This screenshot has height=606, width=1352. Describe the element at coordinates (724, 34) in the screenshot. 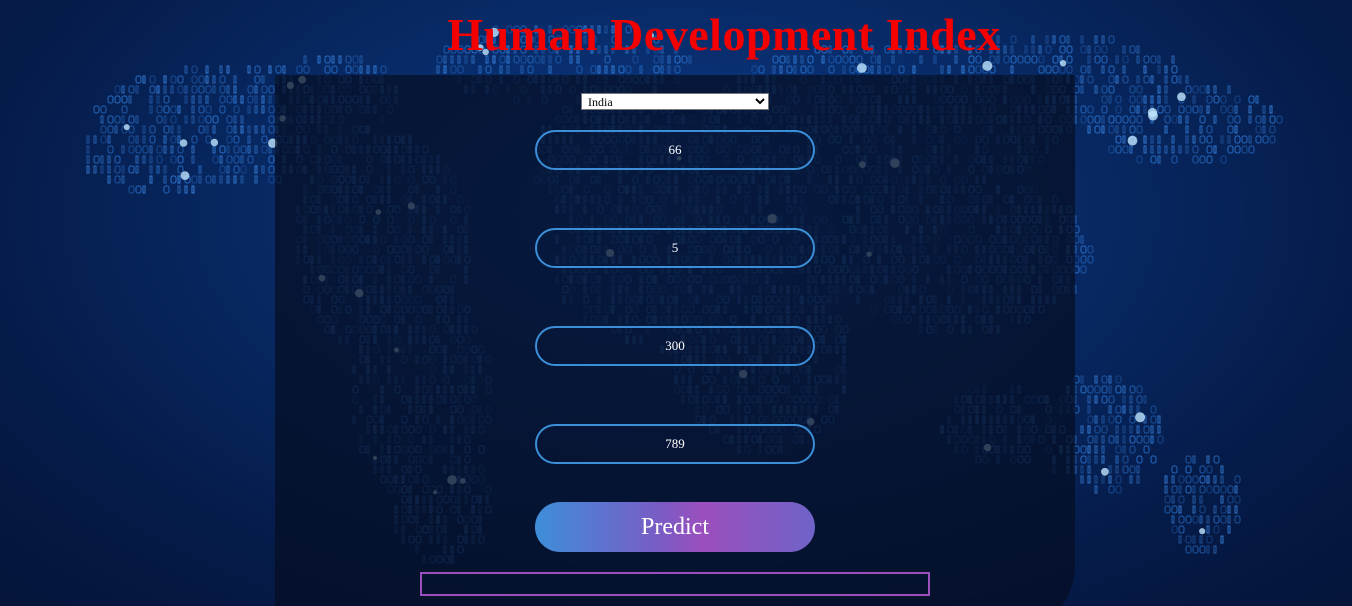

I see `page-title: Human Development Index` at that location.